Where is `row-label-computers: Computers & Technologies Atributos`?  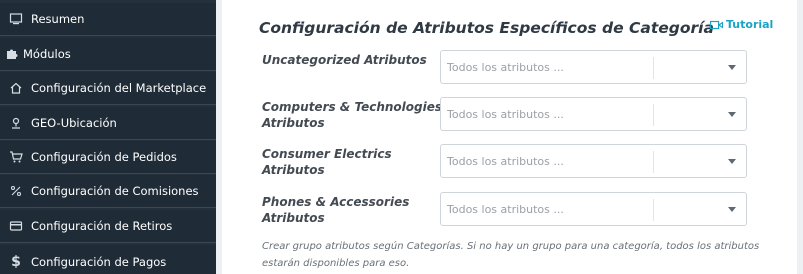
row-label-computers: Computers & Technologies Atributos is located at coordinates (352, 115).